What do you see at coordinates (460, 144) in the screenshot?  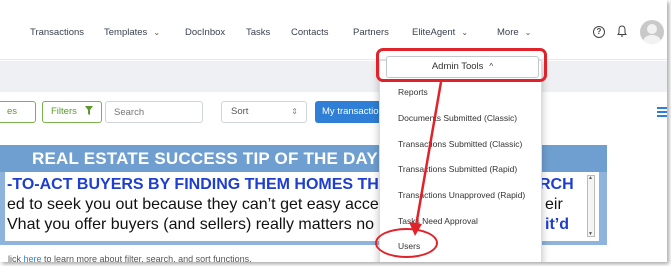 I see `menu-item-transactions-submitted-classic: Transactions Submitted (Classic)` at bounding box center [460, 144].